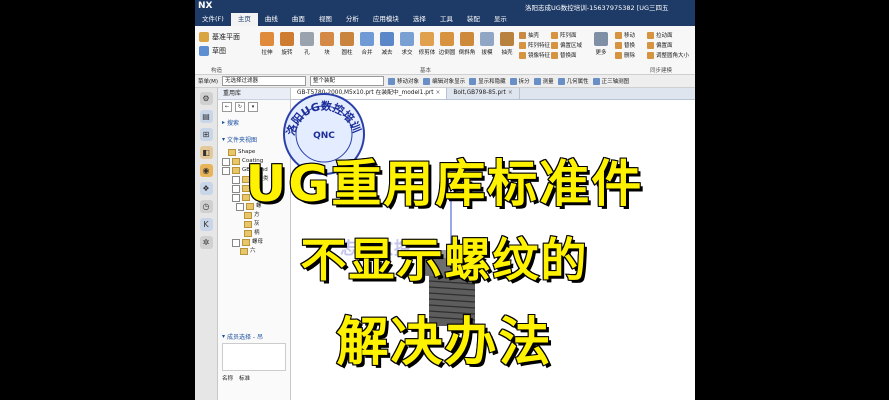 The image size is (889, 400). What do you see at coordinates (618, 45) in the screenshot?
I see `replace-icon` at bounding box center [618, 45].